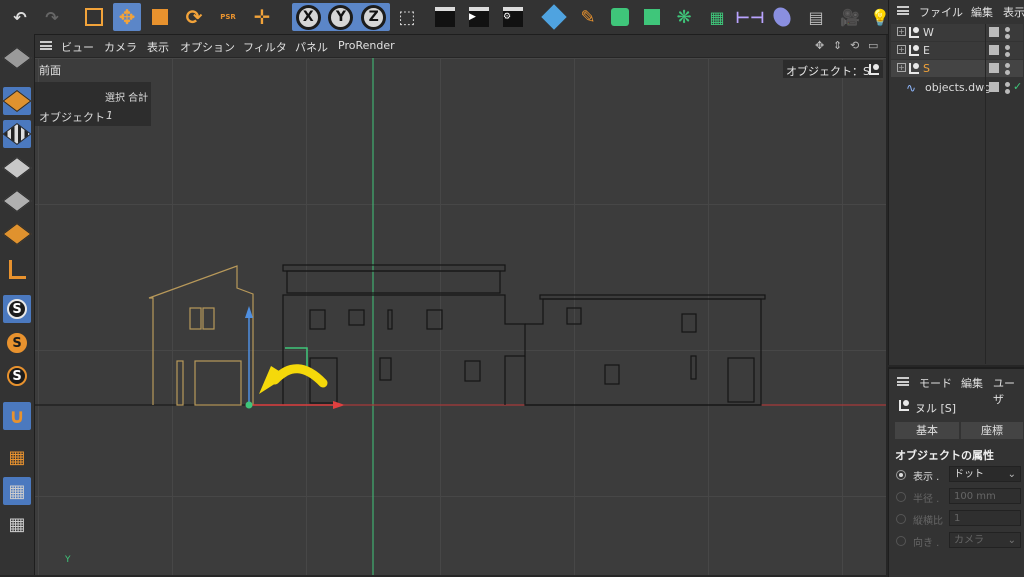 This screenshot has height=577, width=1024. What do you see at coordinates (265, 47) in the screenshot?
I see `menu-filter: フィルタ` at bounding box center [265, 47].